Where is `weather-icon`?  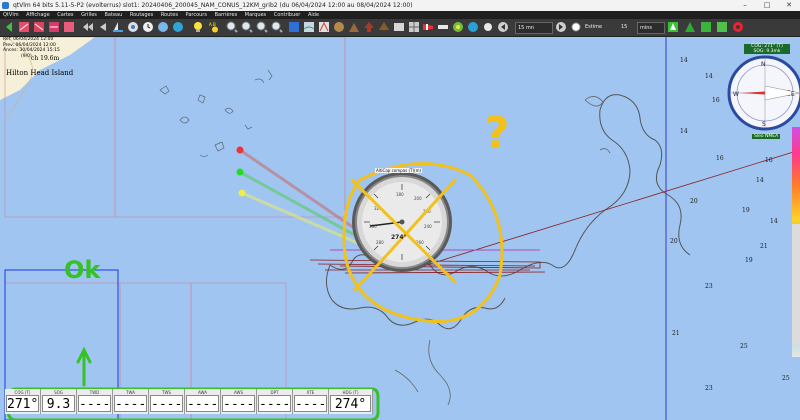
weather-icon is located at coordinates (458, 27).